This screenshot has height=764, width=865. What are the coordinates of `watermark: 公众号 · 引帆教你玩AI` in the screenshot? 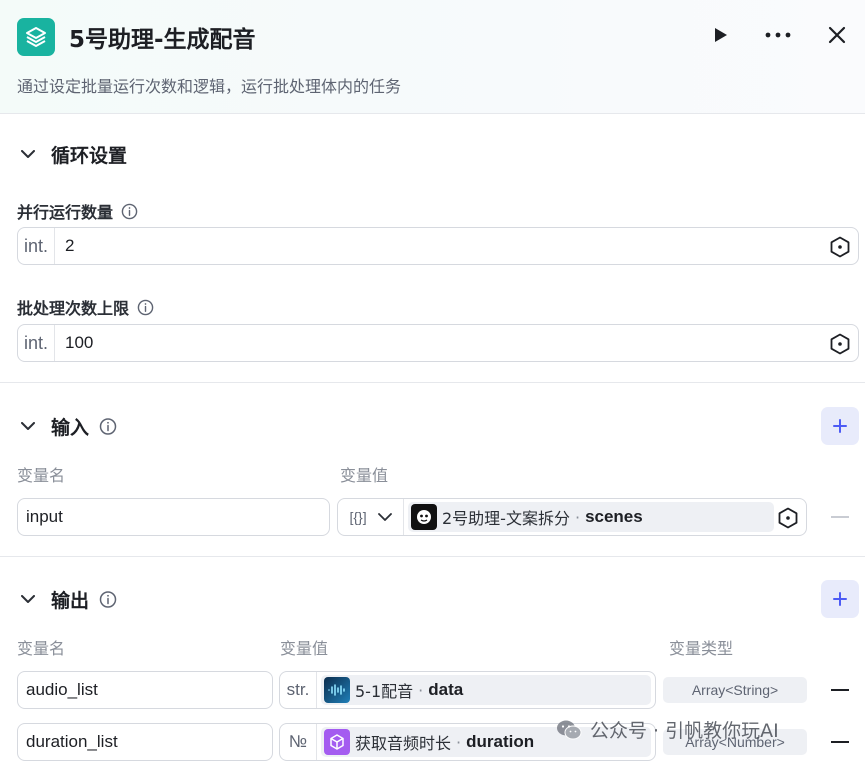 It's located at (667, 729).